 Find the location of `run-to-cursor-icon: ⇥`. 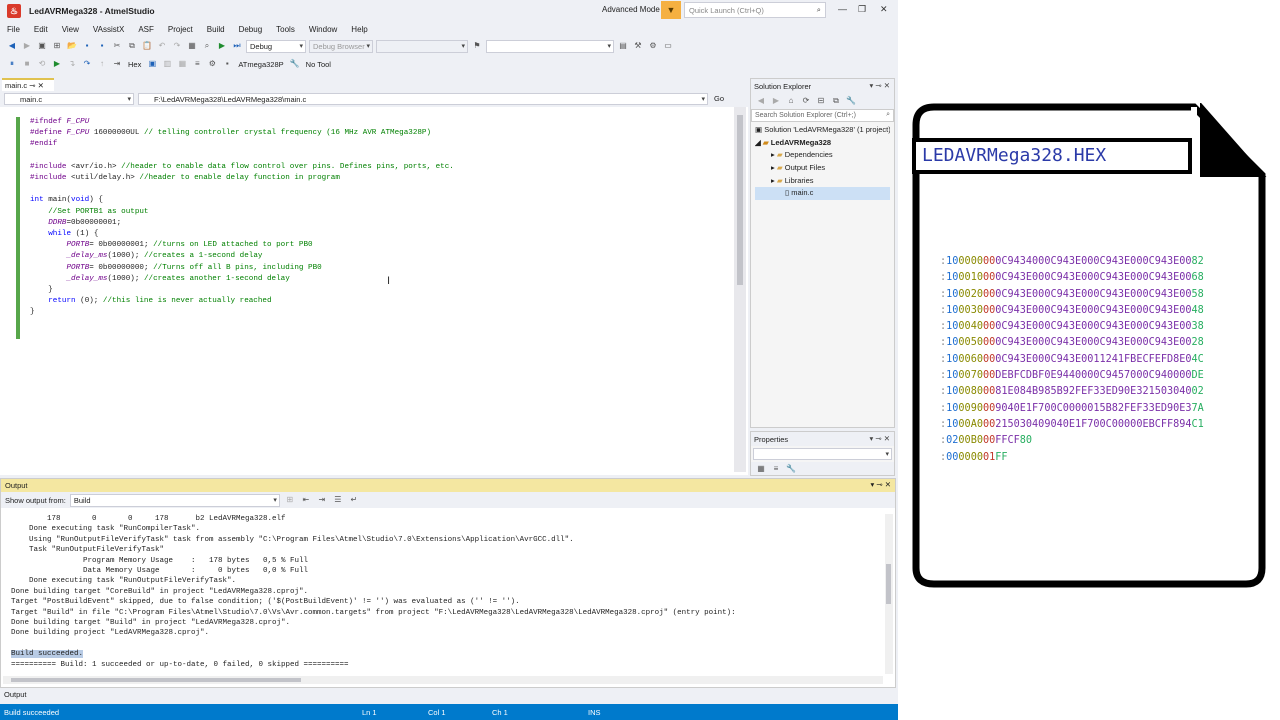

run-to-cursor-icon: ⇥ is located at coordinates (117, 64).